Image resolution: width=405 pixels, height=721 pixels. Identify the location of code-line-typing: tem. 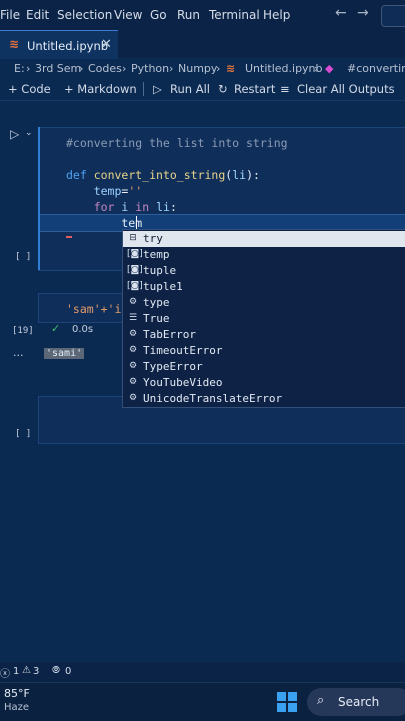
(104, 223).